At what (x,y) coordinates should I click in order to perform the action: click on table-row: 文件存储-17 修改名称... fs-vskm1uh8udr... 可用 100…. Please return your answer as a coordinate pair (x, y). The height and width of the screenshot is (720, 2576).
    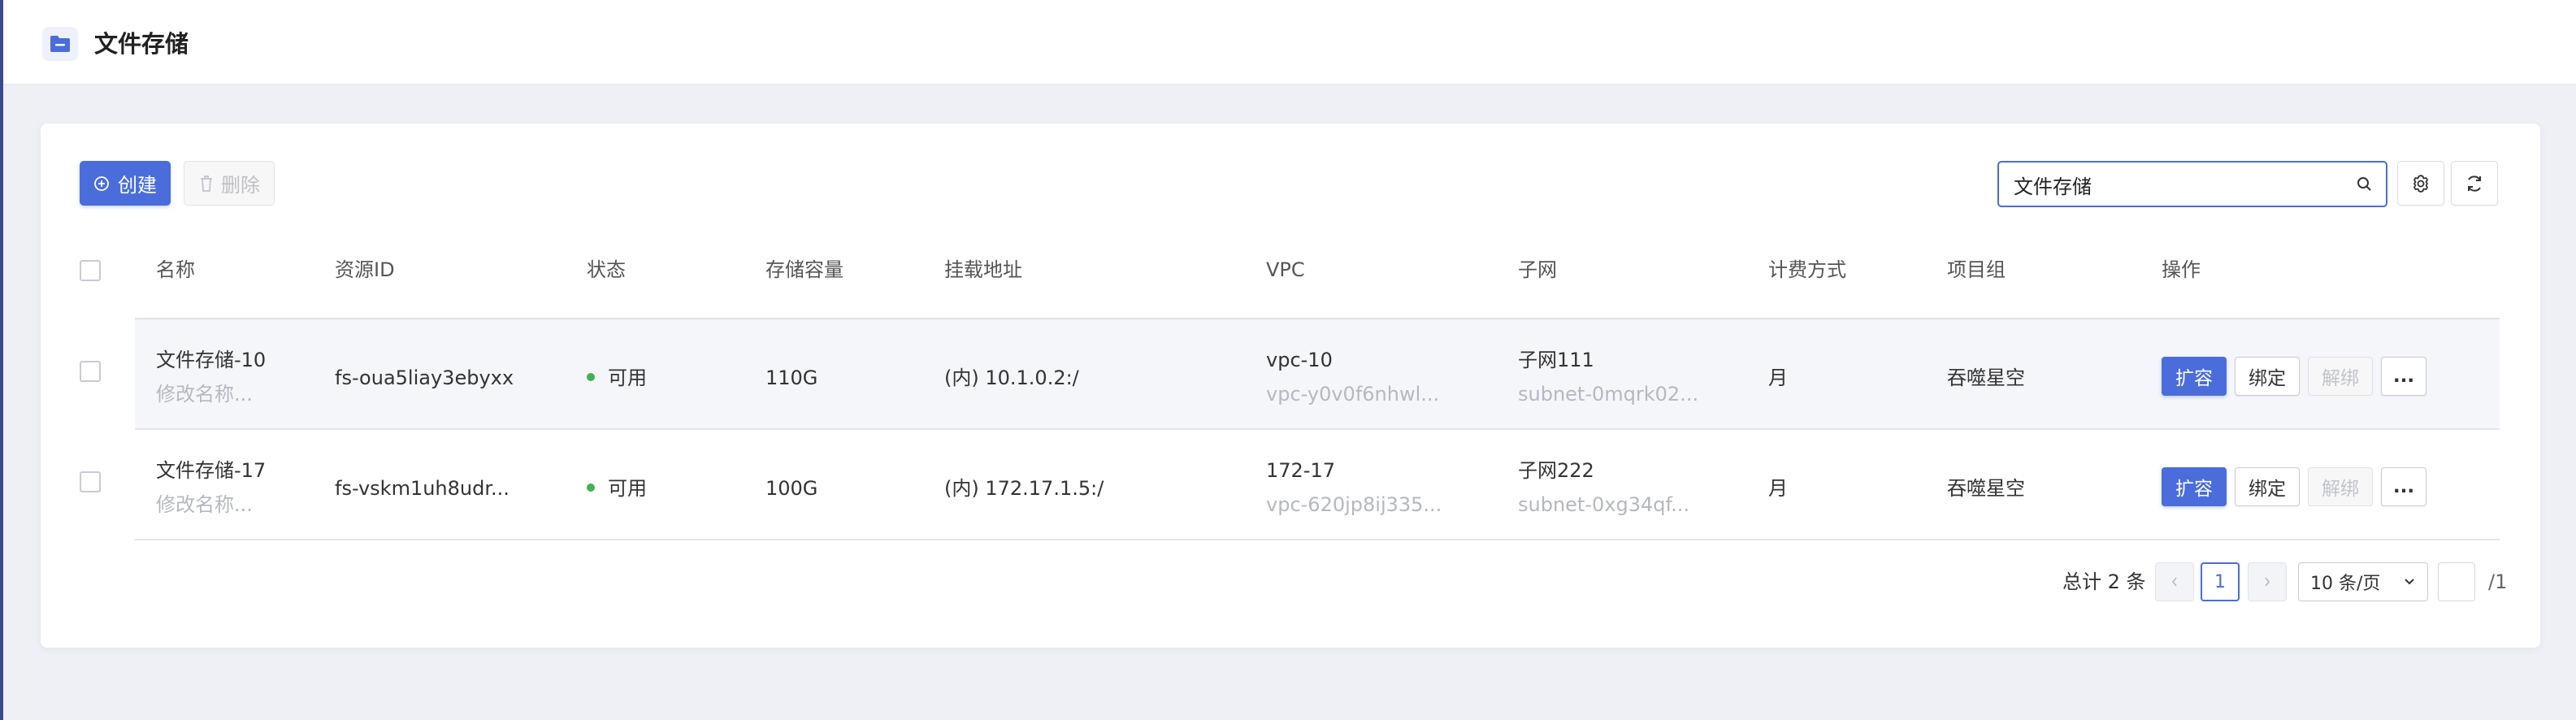
    Looking at the image, I should click on (1317, 485).